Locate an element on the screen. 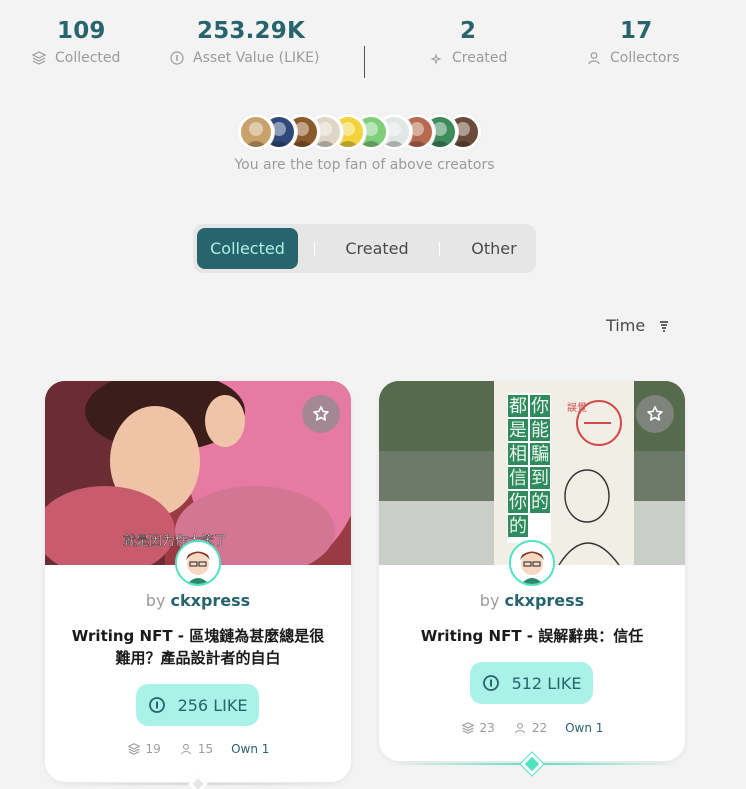 This screenshot has width=746, height=789. sort-icon is located at coordinates (664, 326).